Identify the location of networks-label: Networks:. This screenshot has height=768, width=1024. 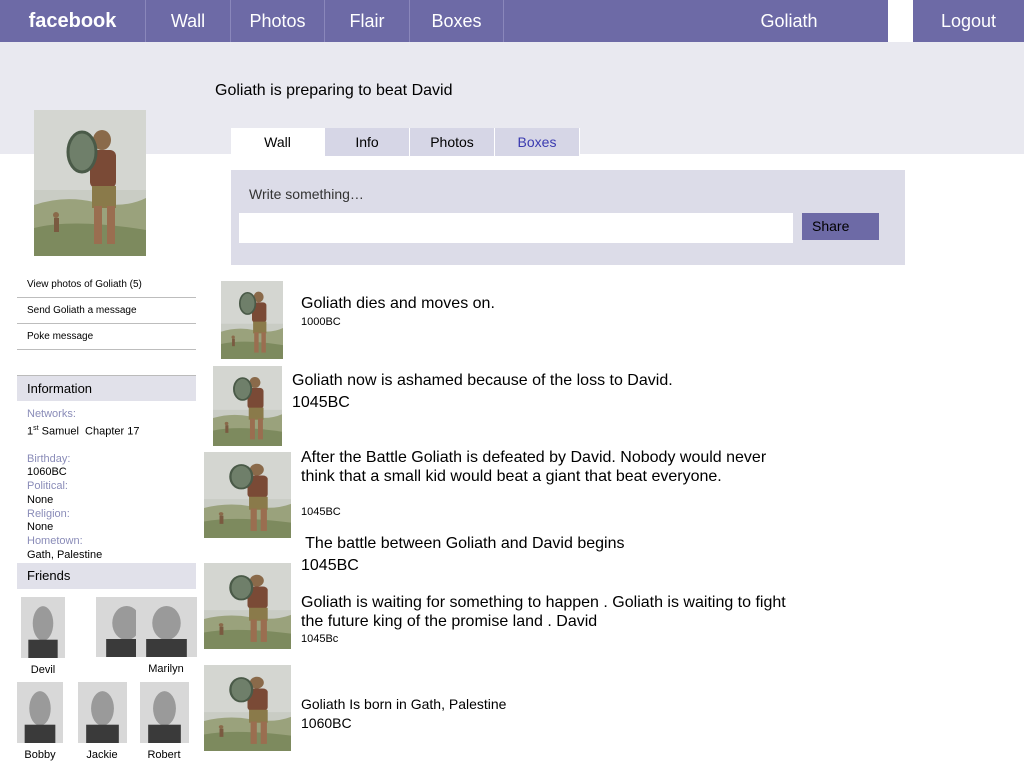
(51, 414).